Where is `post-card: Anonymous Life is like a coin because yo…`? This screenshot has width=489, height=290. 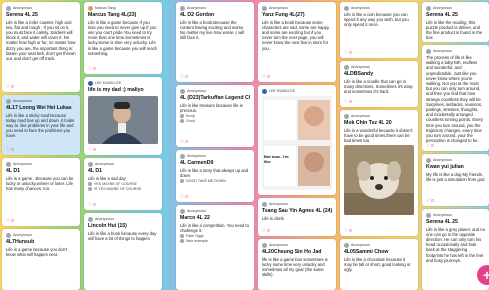
post-card: Anonymous Life is like a coin because yo… is located at coordinates (379, 30).